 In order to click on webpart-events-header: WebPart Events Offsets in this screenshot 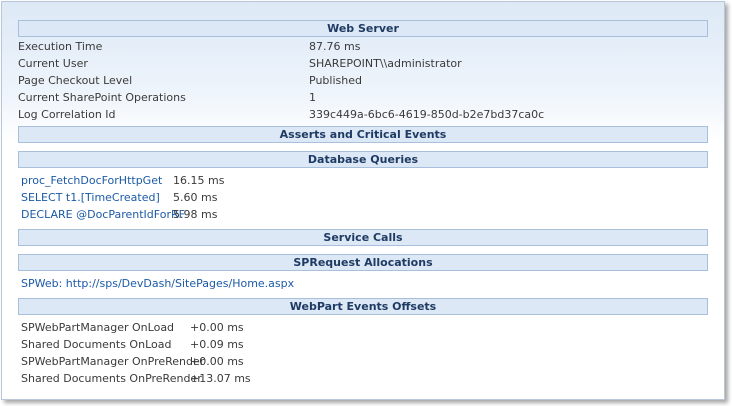, I will do `click(363, 306)`.